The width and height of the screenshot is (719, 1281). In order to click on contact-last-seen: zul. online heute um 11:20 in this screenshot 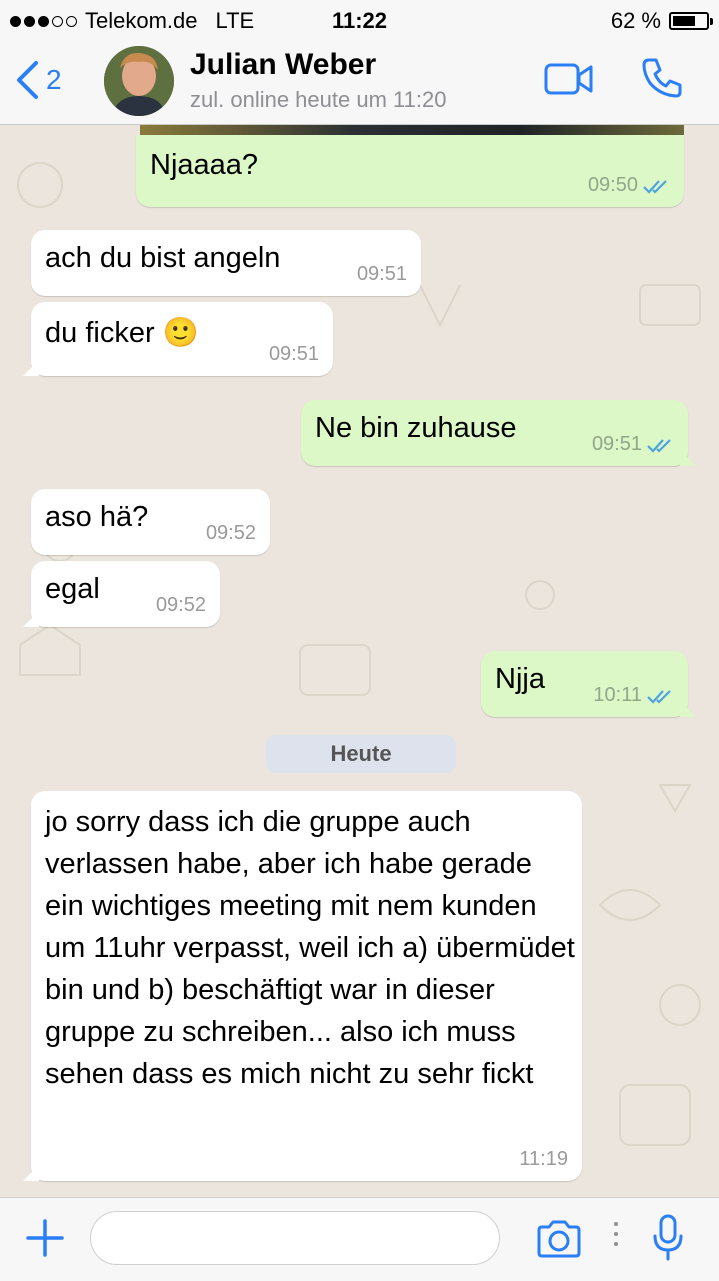, I will do `click(318, 99)`.